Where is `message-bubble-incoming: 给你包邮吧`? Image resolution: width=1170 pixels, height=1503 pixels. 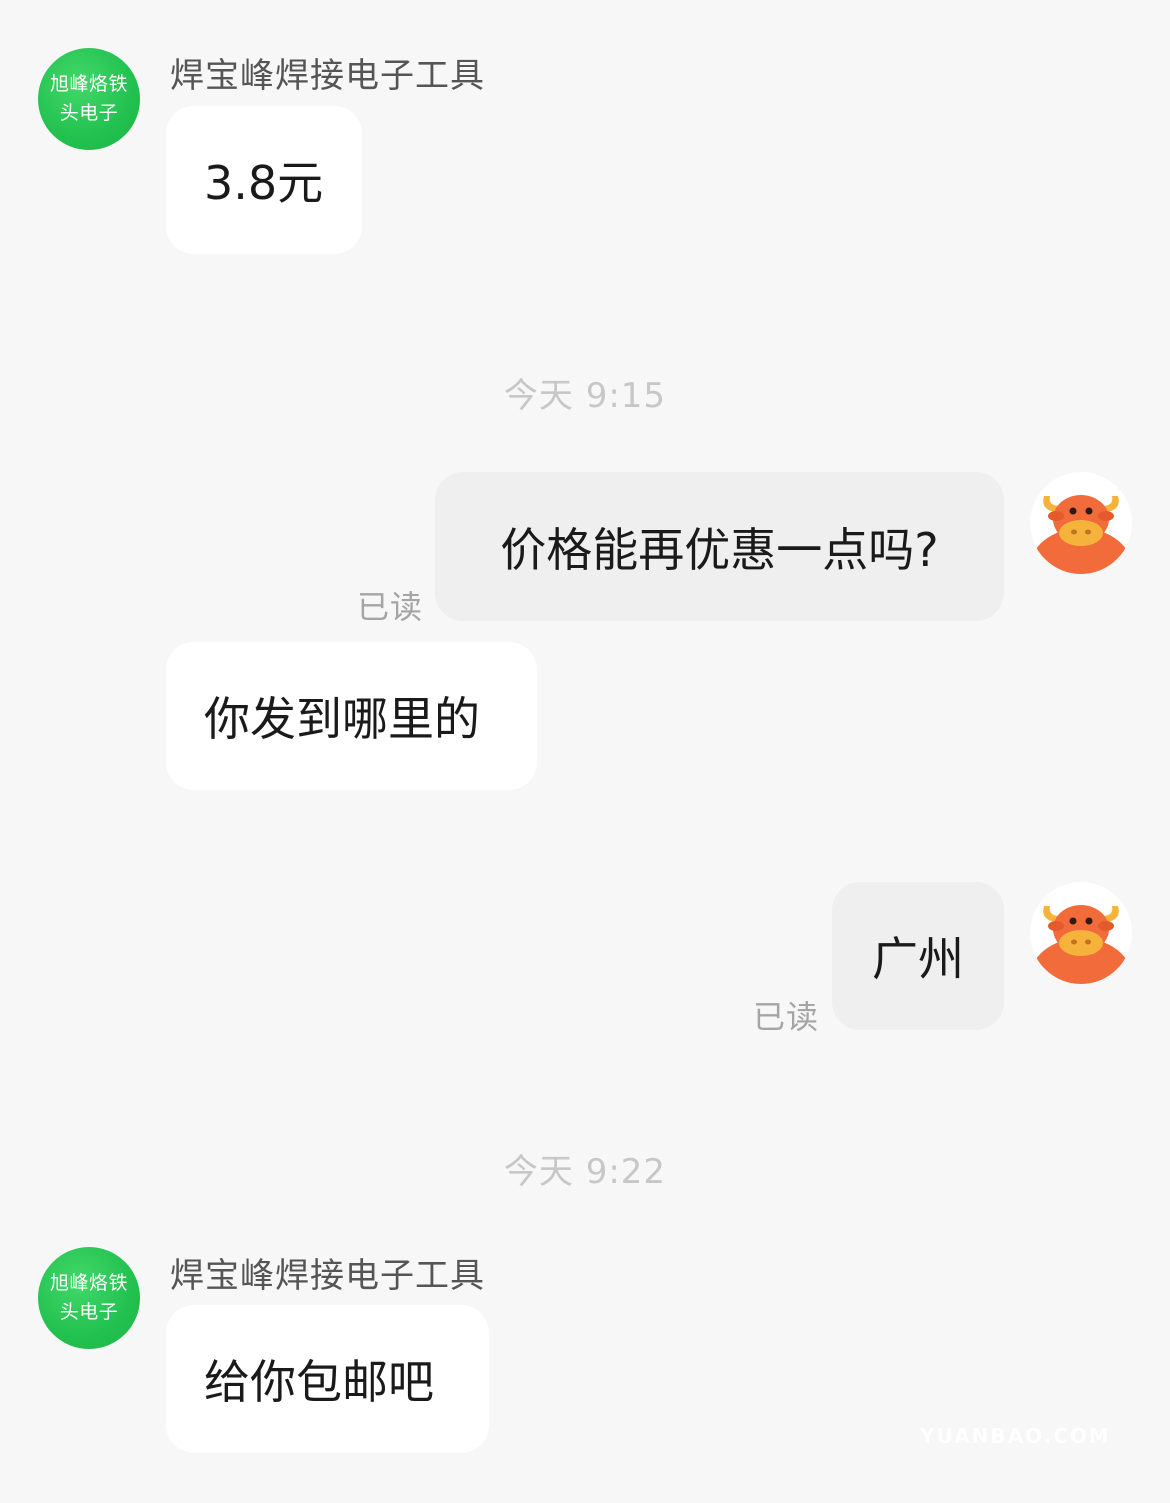
message-bubble-incoming: 给你包邮吧 is located at coordinates (327, 1379).